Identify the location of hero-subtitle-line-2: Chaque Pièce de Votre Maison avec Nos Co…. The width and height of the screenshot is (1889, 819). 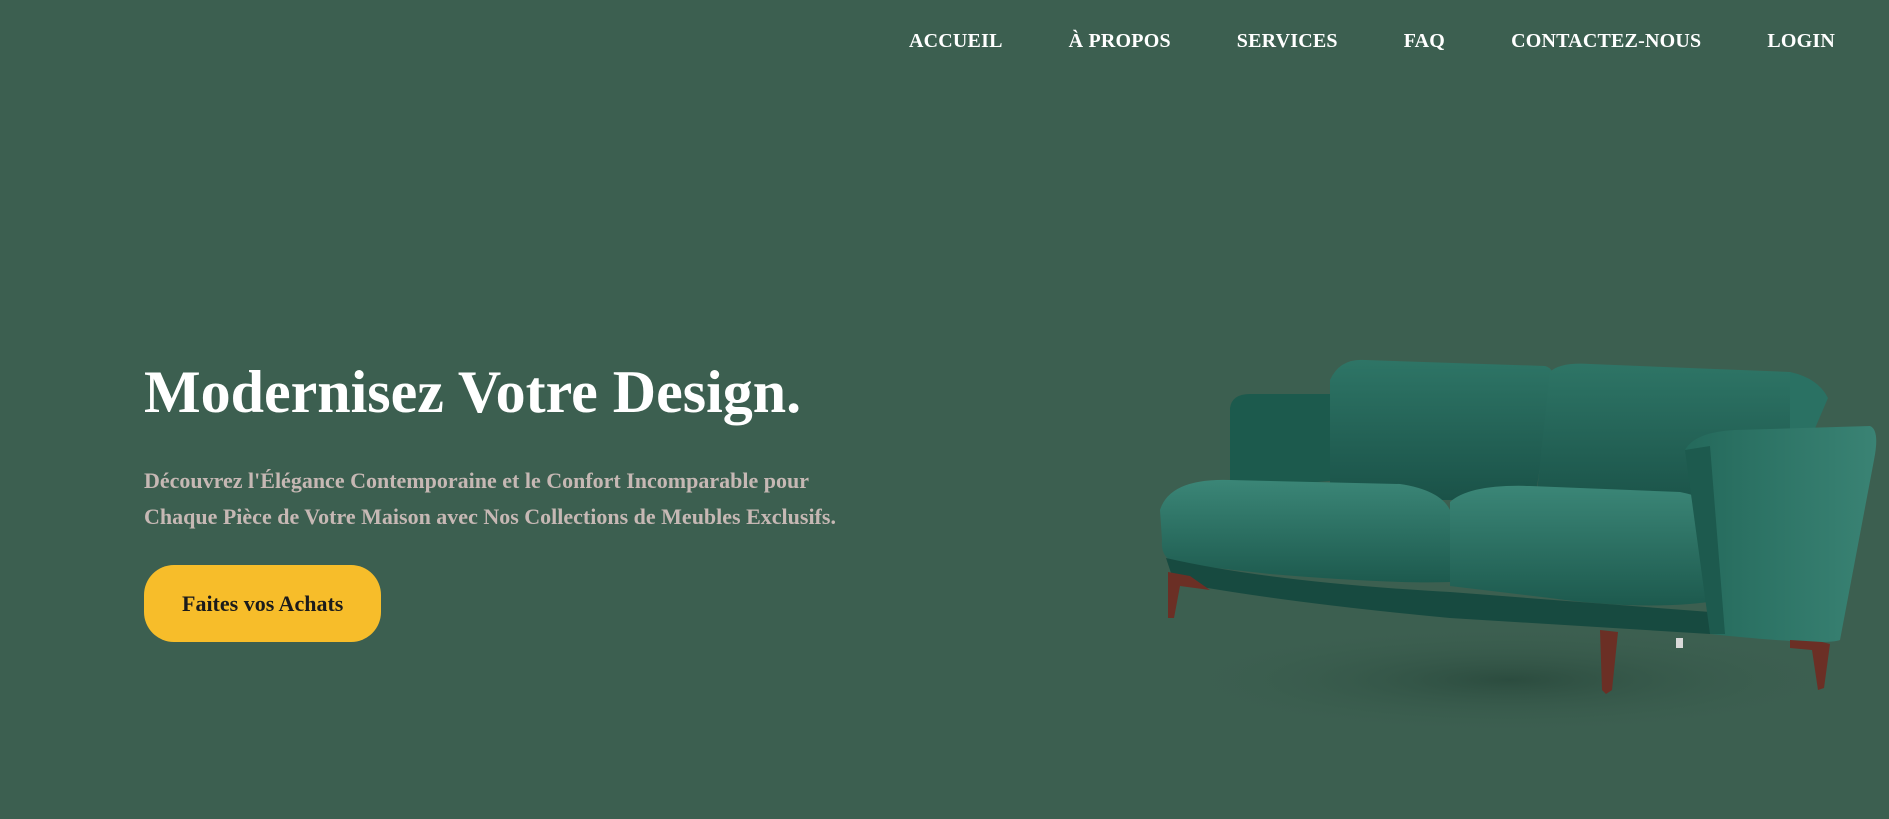
(490, 516).